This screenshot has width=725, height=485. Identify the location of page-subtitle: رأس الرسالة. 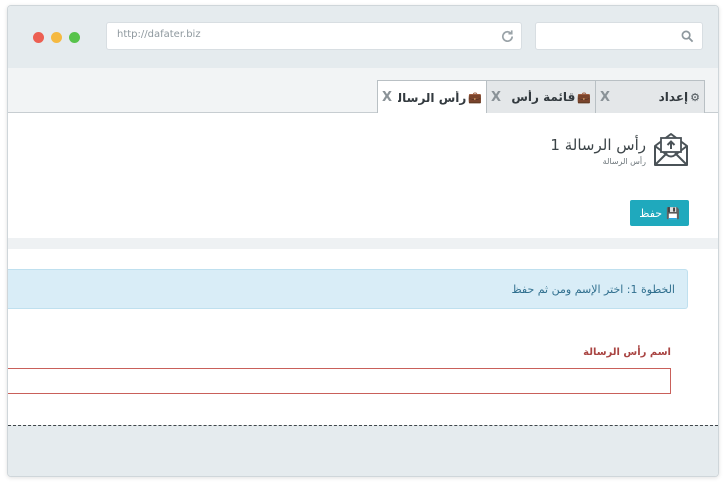
(624, 161).